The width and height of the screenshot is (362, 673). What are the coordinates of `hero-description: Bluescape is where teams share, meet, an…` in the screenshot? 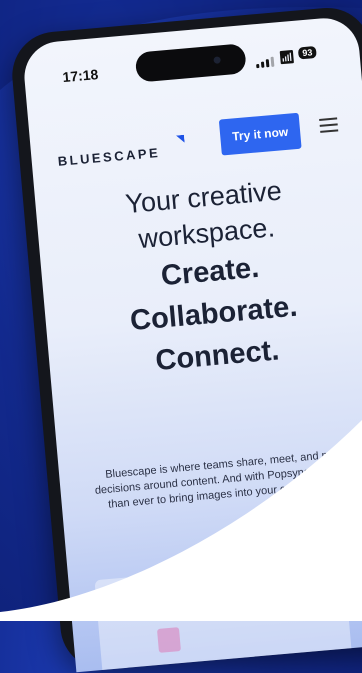 It's located at (228, 479).